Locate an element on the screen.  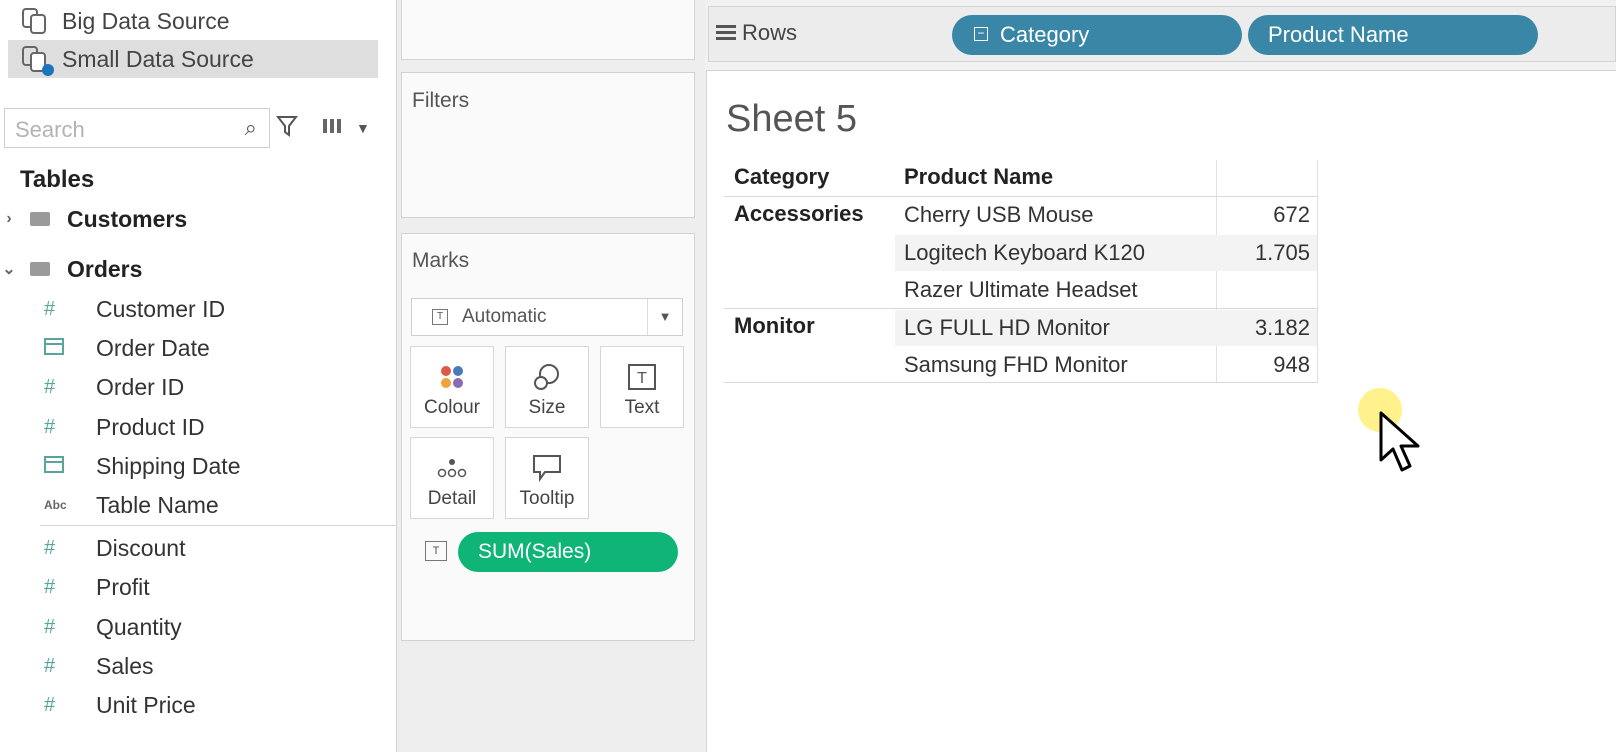
rows-icon is located at coordinates (726, 34).